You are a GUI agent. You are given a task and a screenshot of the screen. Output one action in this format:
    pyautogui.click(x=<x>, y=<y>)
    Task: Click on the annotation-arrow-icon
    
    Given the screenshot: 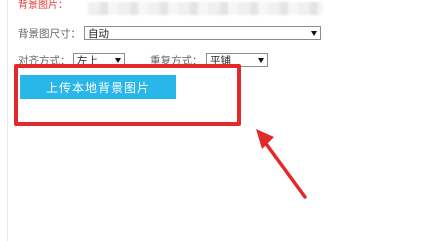 What is the action you would take?
    pyautogui.click(x=281, y=164)
    